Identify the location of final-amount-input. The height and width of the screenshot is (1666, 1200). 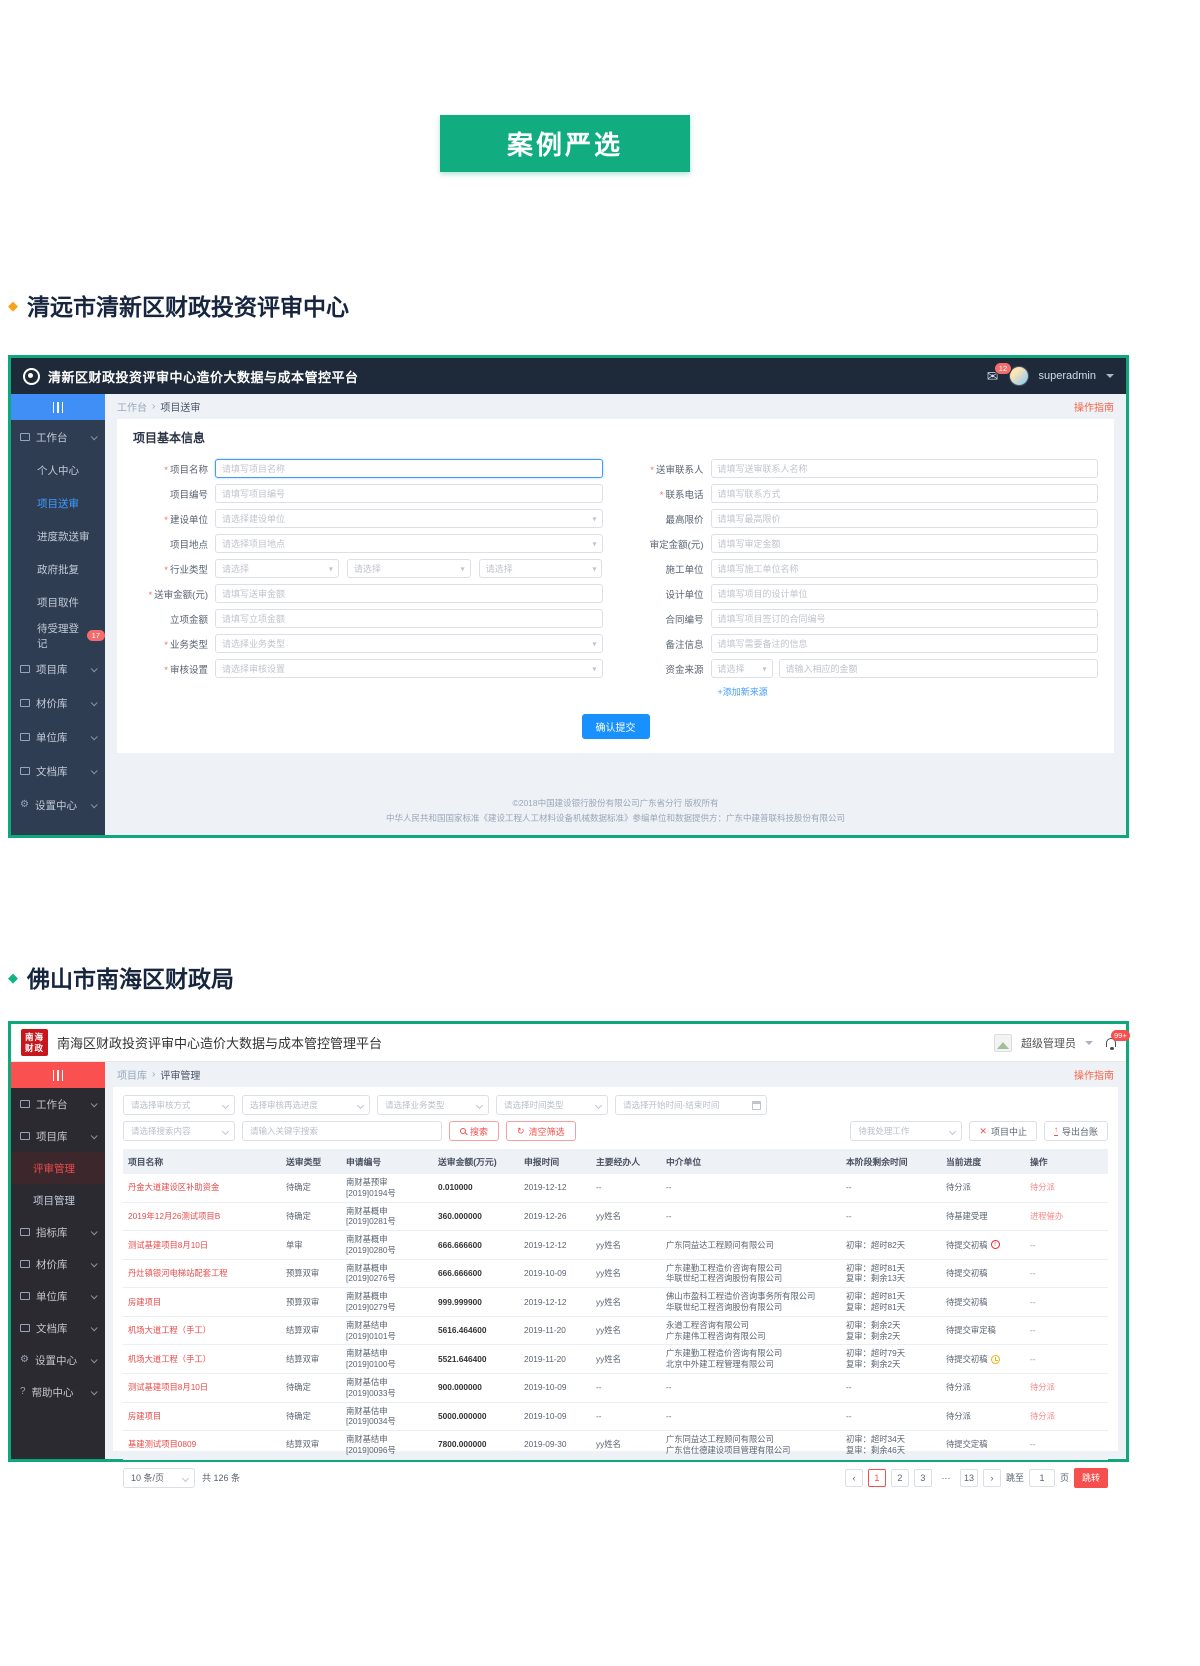
(904, 543).